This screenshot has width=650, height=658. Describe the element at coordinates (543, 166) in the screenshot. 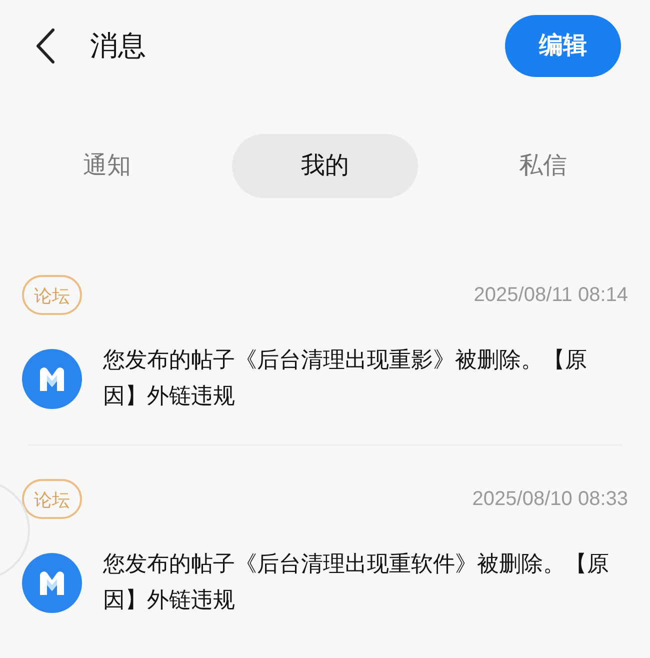

I see `tab: 私信` at that location.